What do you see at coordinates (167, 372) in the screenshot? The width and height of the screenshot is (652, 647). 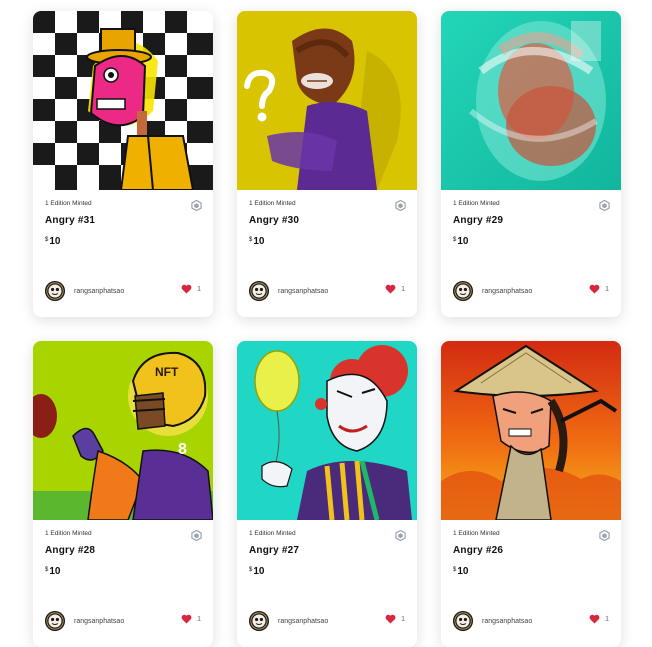 I see `svg-text: NFT` at bounding box center [167, 372].